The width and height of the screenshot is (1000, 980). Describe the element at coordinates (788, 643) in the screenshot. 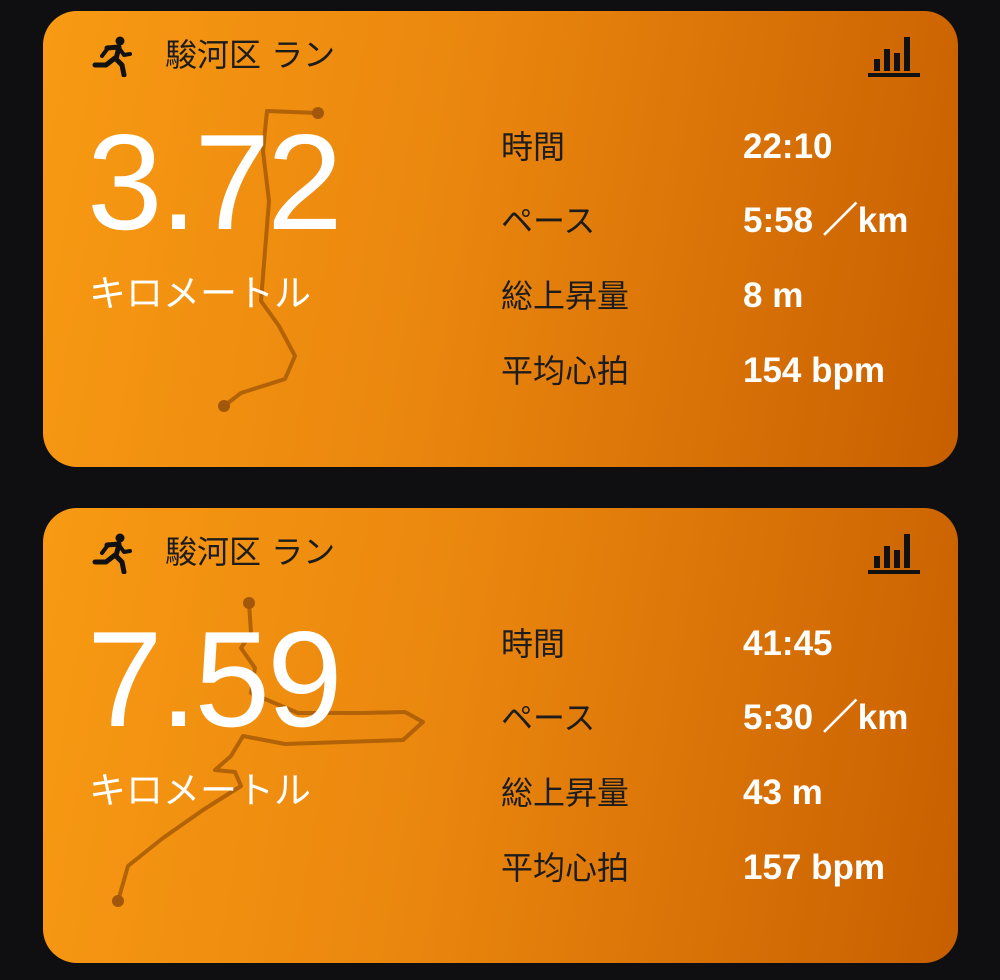

I see `stat-value-time: 41:45` at that location.